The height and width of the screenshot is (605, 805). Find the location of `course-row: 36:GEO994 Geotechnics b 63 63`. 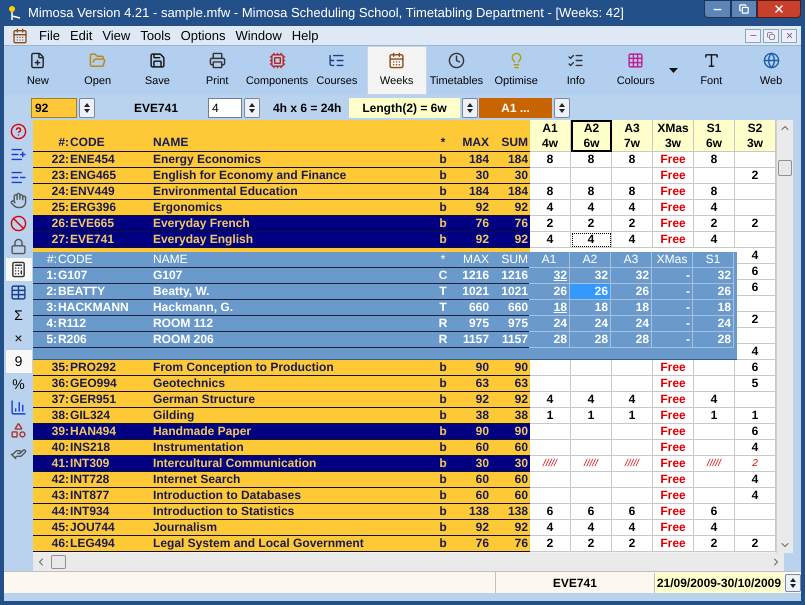

course-row: 36:GEO994 Geotechnics b 63 63 is located at coordinates (281, 384).